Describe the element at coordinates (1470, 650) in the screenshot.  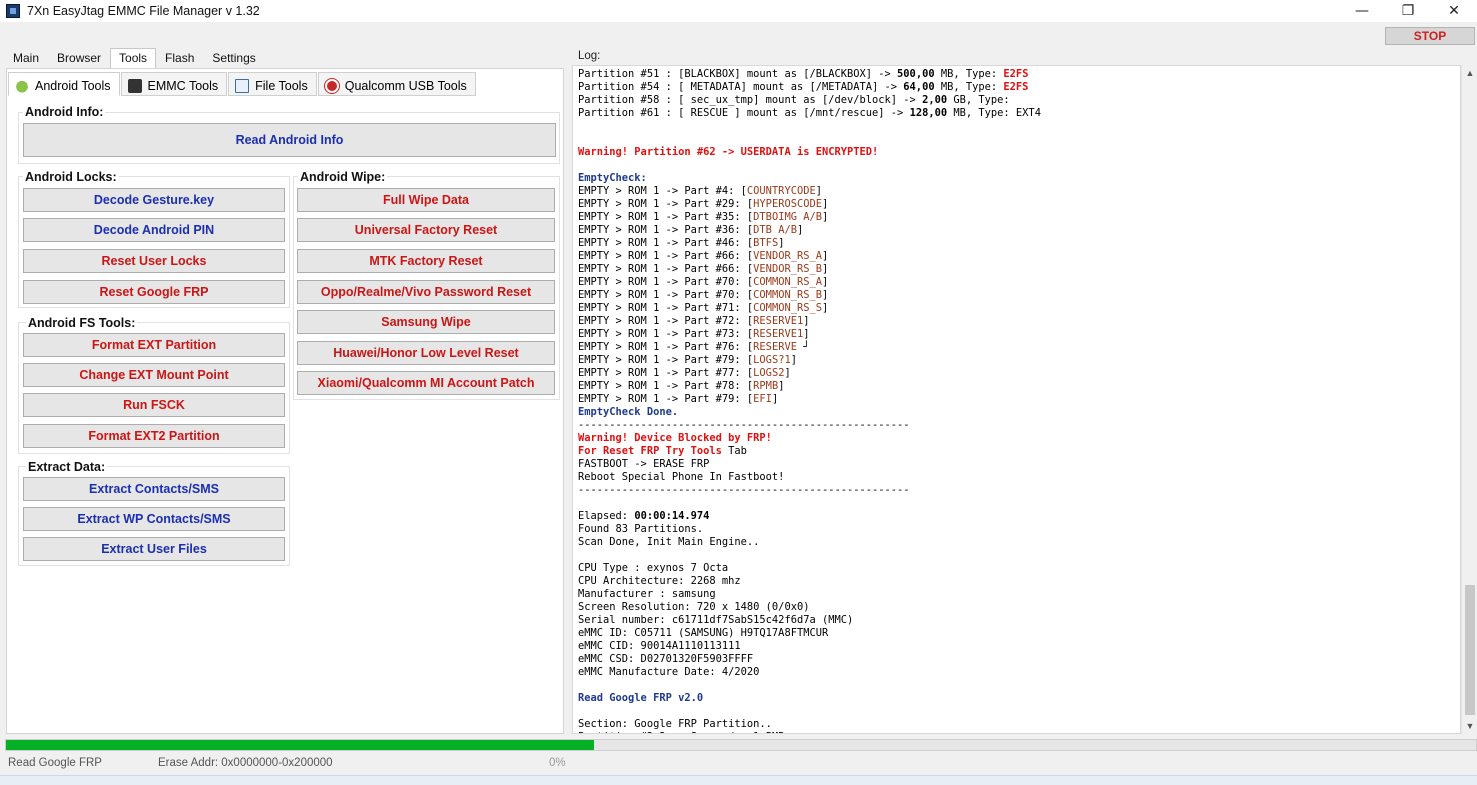
I see `scrollbar-thumb` at that location.